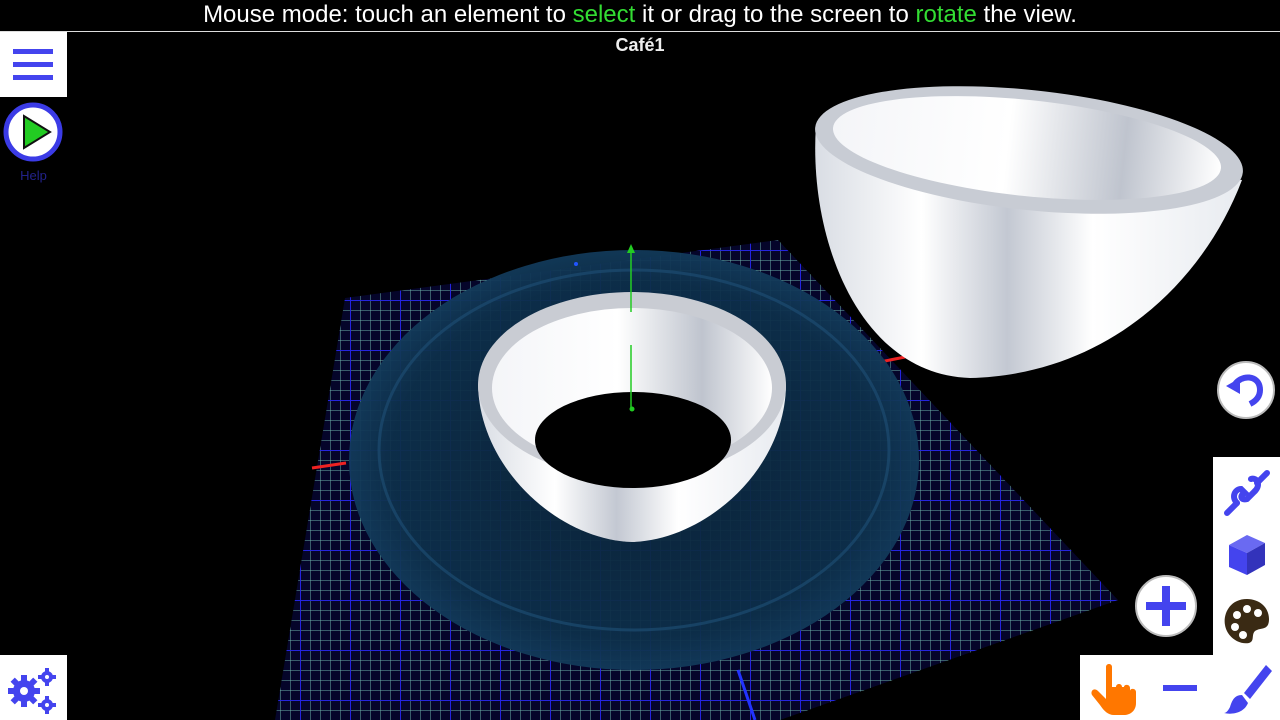 The height and width of the screenshot is (720, 1280). I want to click on instruction-rotate-word: rotate, so click(946, 14).